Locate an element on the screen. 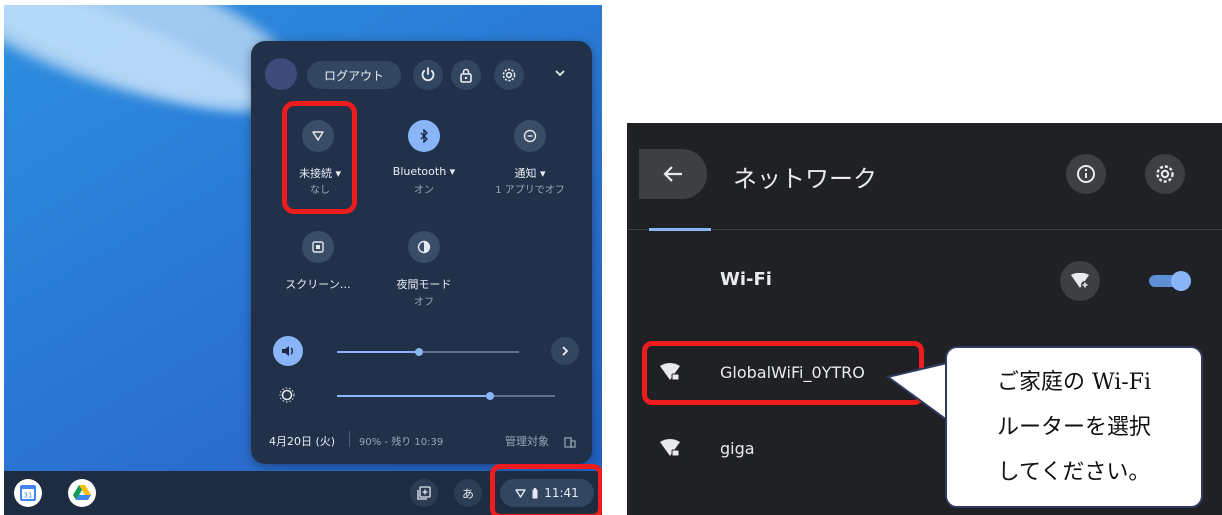 The image size is (1222, 515). lock-button is located at coordinates (466, 75).